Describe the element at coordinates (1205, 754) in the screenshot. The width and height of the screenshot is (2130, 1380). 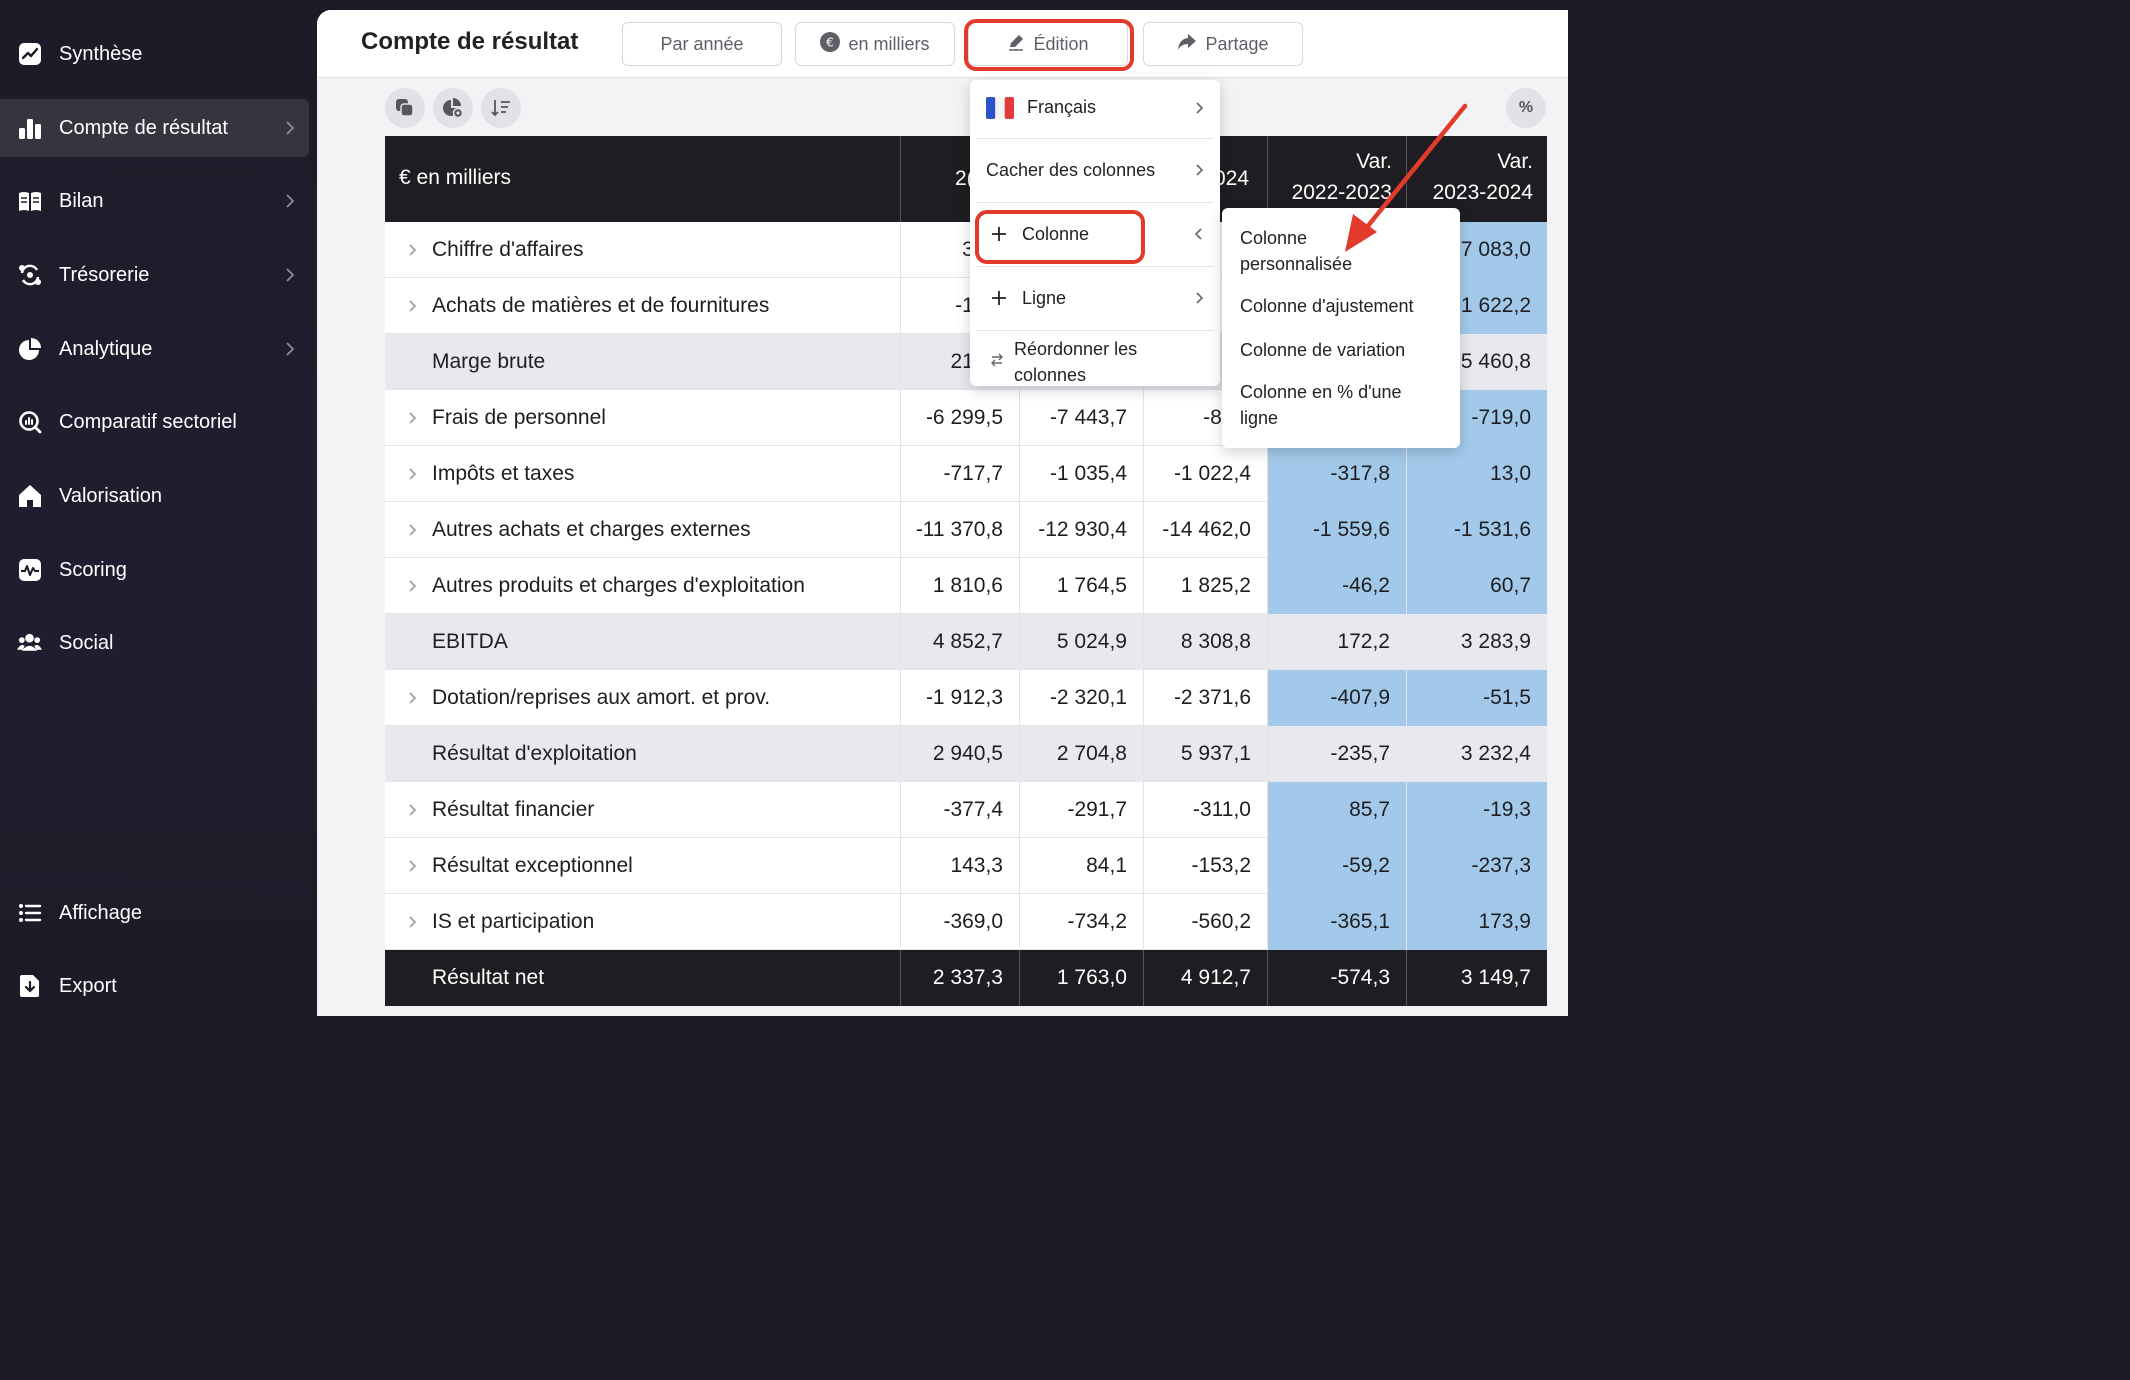
I see `table-cell: 5 937,1` at that location.